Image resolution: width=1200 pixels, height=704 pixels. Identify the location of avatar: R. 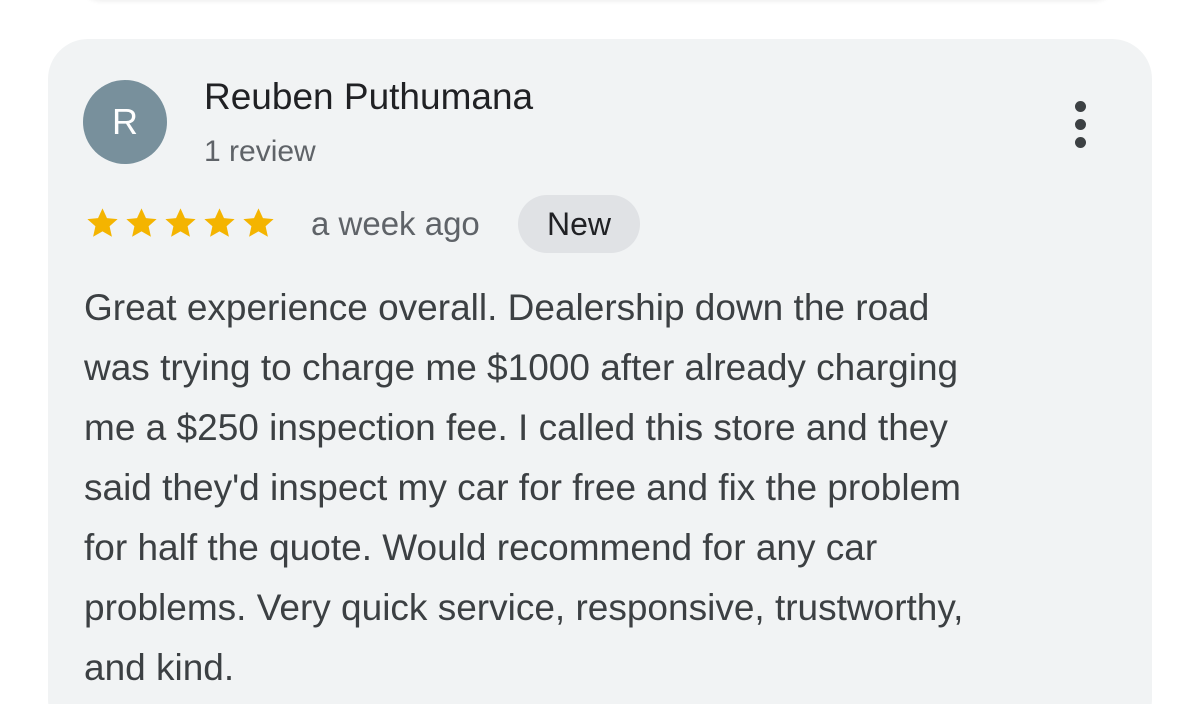
(125, 122).